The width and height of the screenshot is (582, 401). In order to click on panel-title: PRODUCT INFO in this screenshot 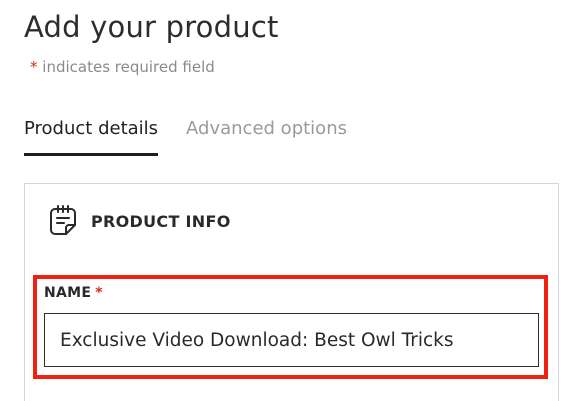, I will do `click(161, 221)`.